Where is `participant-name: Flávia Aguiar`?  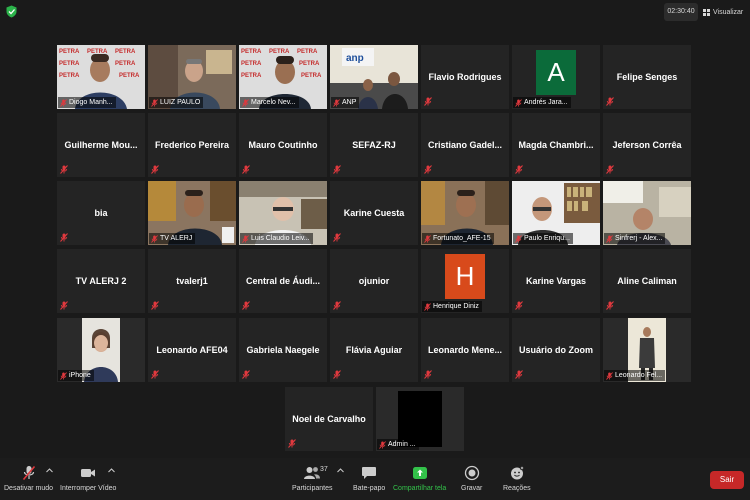 participant-name: Flávia Aguiar is located at coordinates (374, 350).